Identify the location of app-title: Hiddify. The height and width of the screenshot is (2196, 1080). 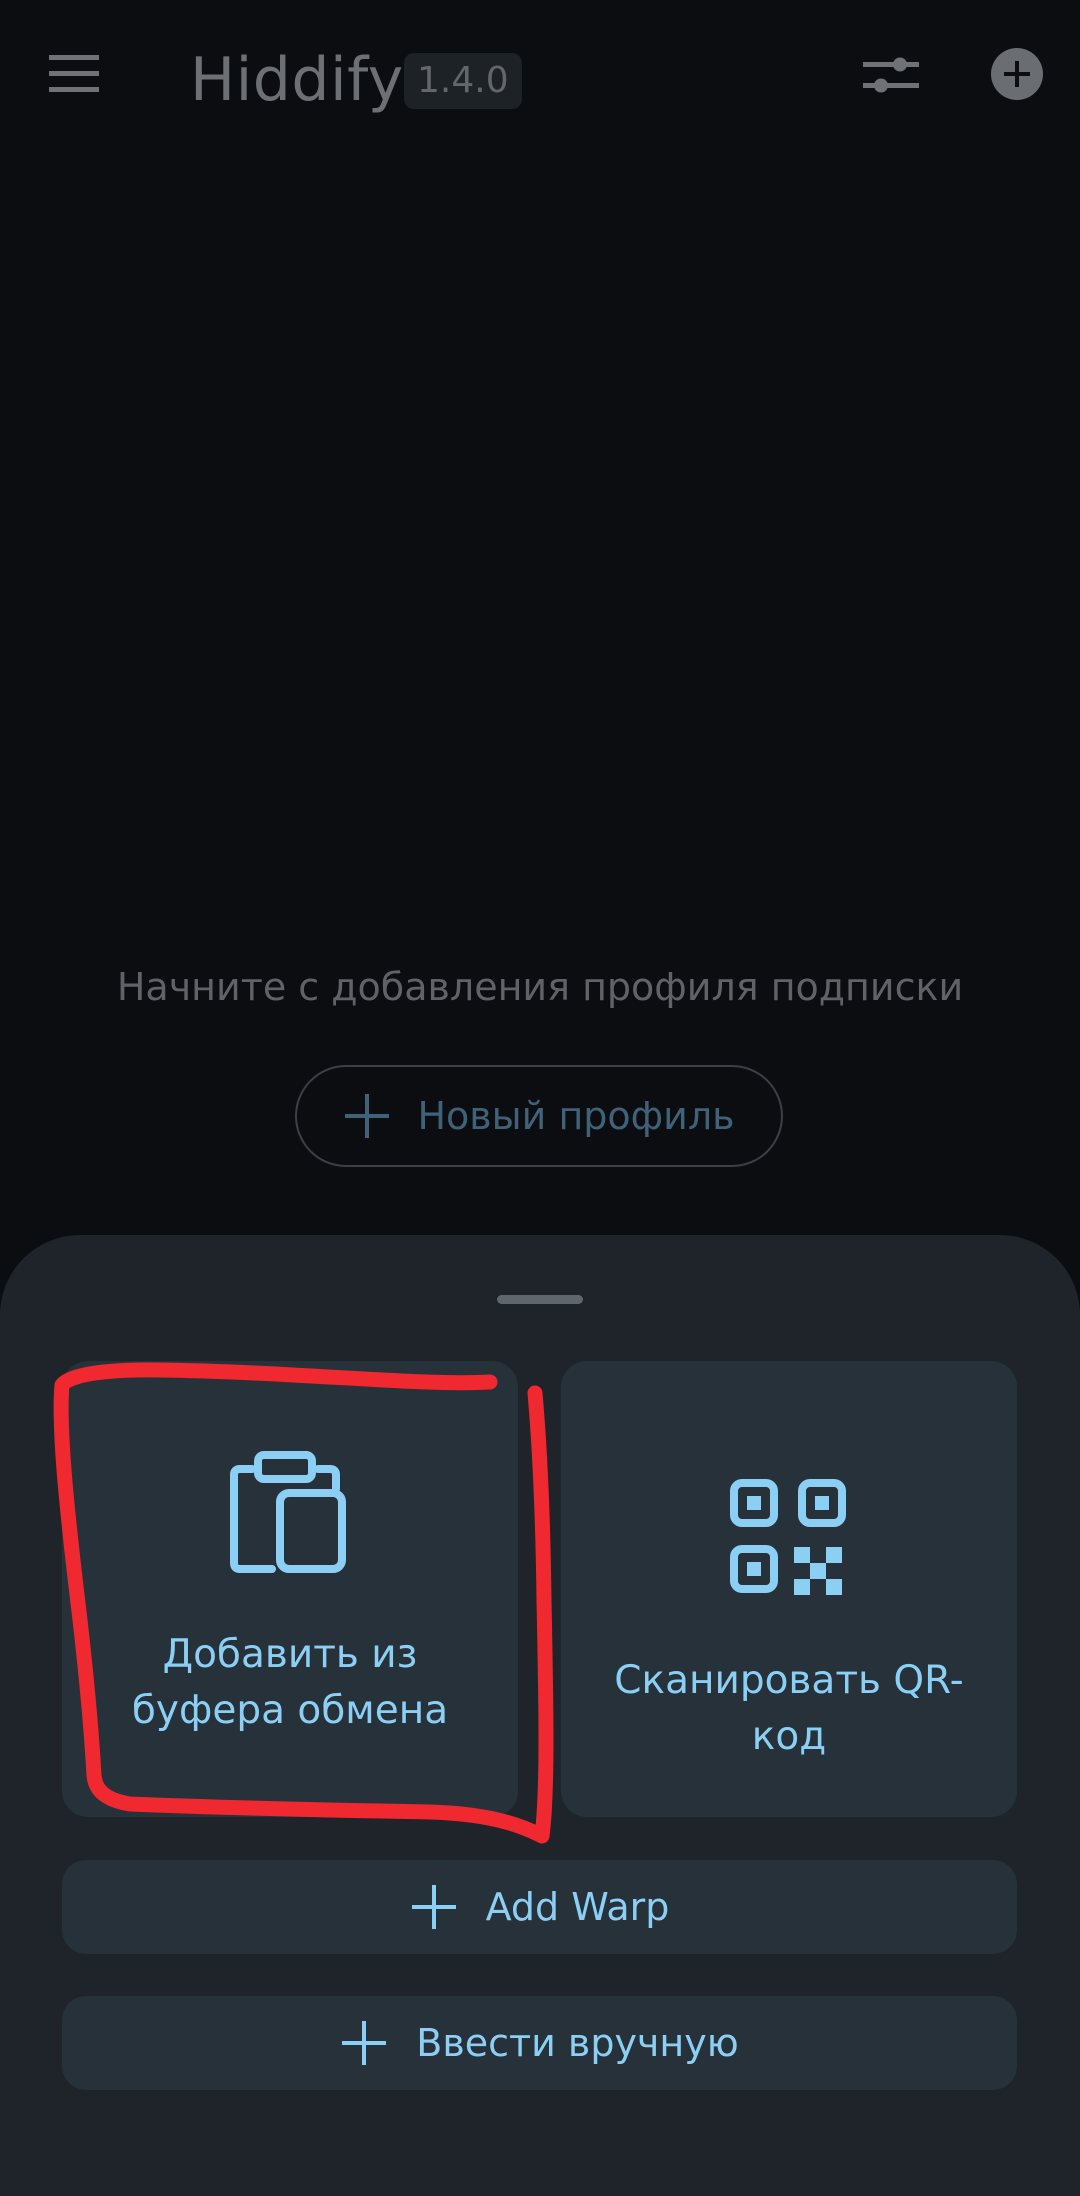
(297, 80).